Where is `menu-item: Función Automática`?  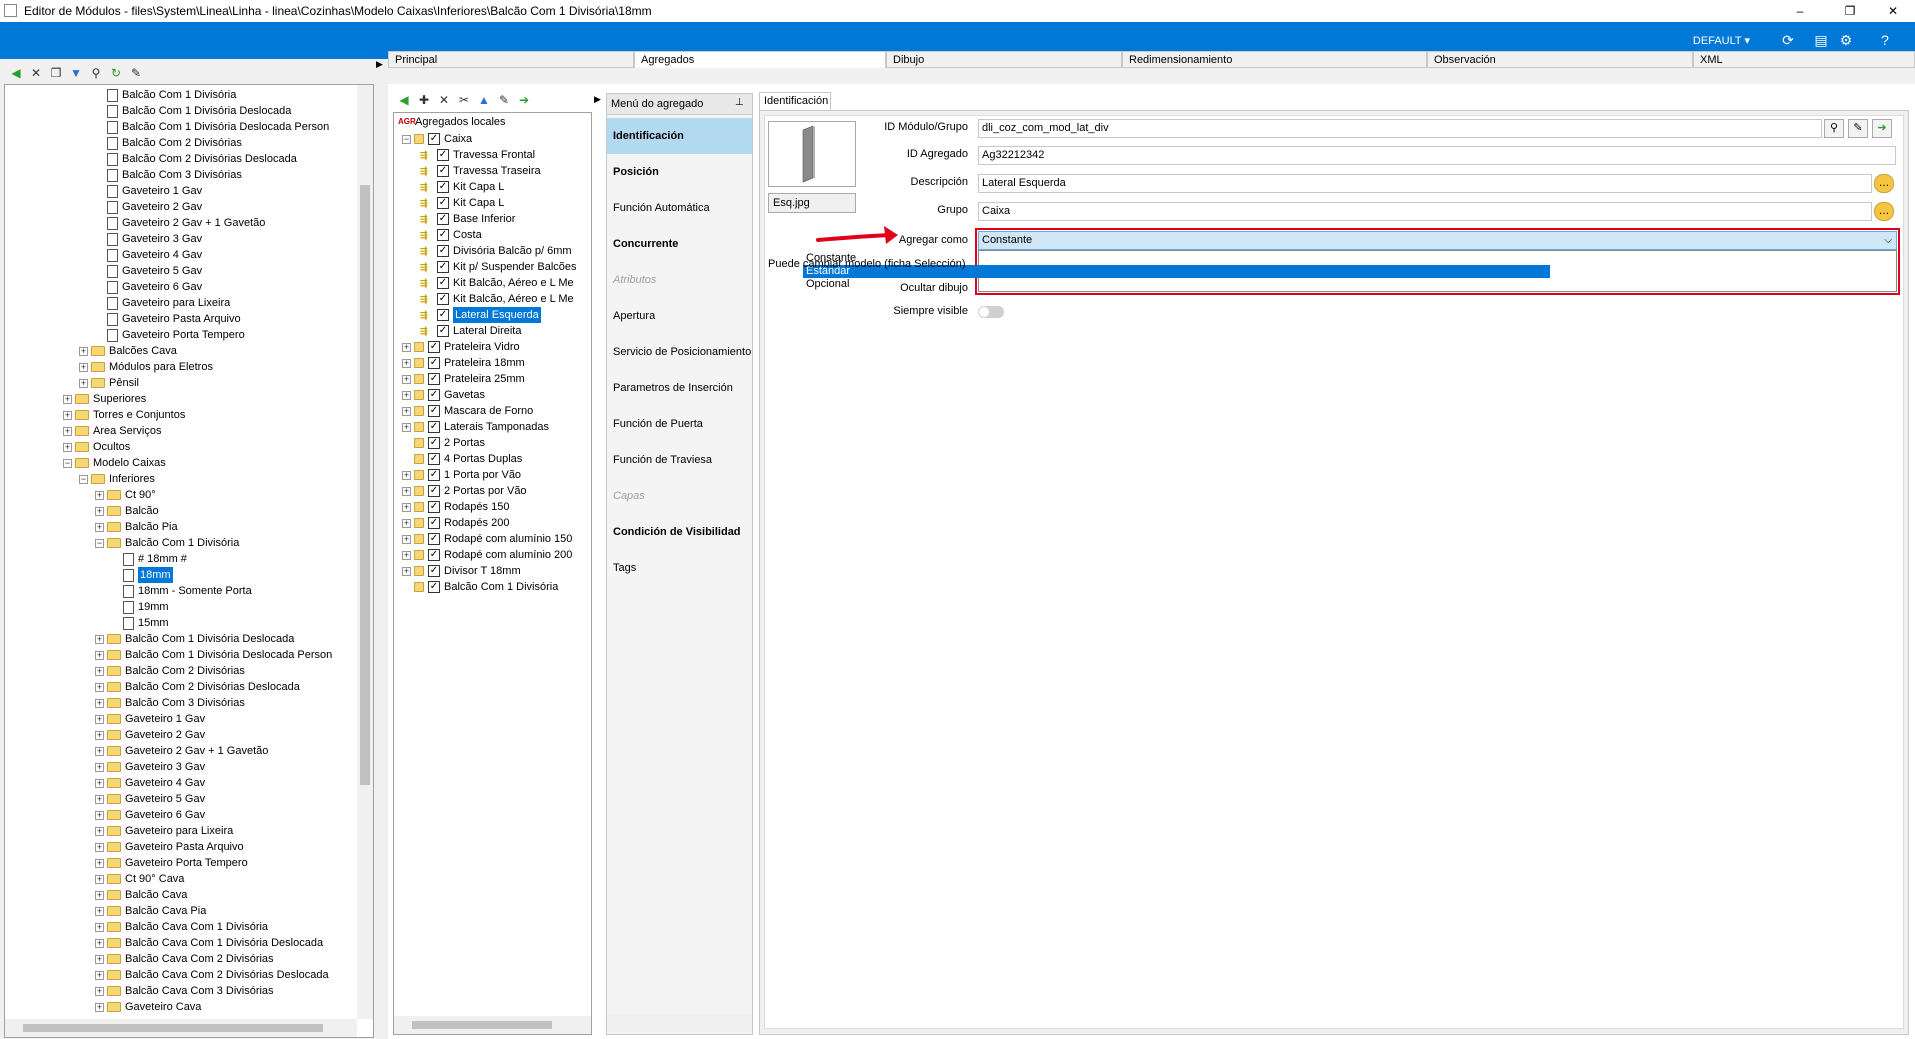
menu-item: Función Automática is located at coordinates (679, 208).